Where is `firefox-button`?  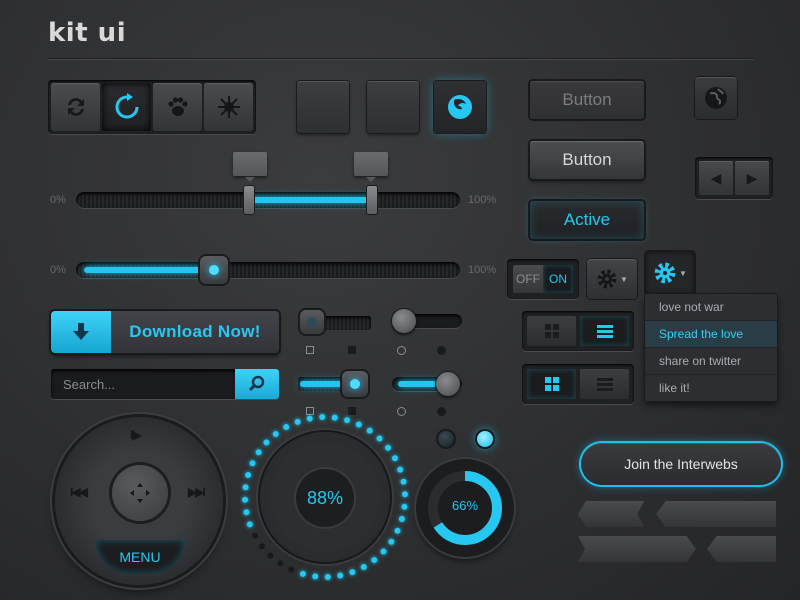
firefox-button is located at coordinates (460, 107).